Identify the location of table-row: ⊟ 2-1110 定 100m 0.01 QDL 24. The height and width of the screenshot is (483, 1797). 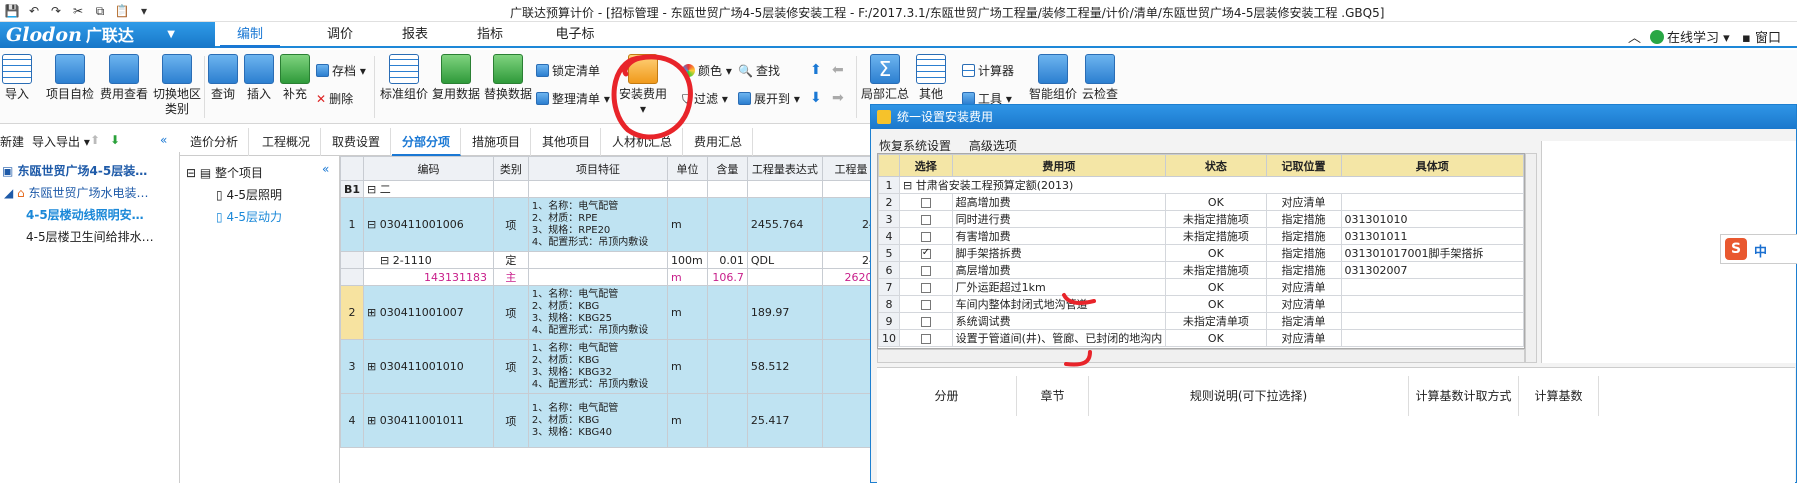
(610, 260).